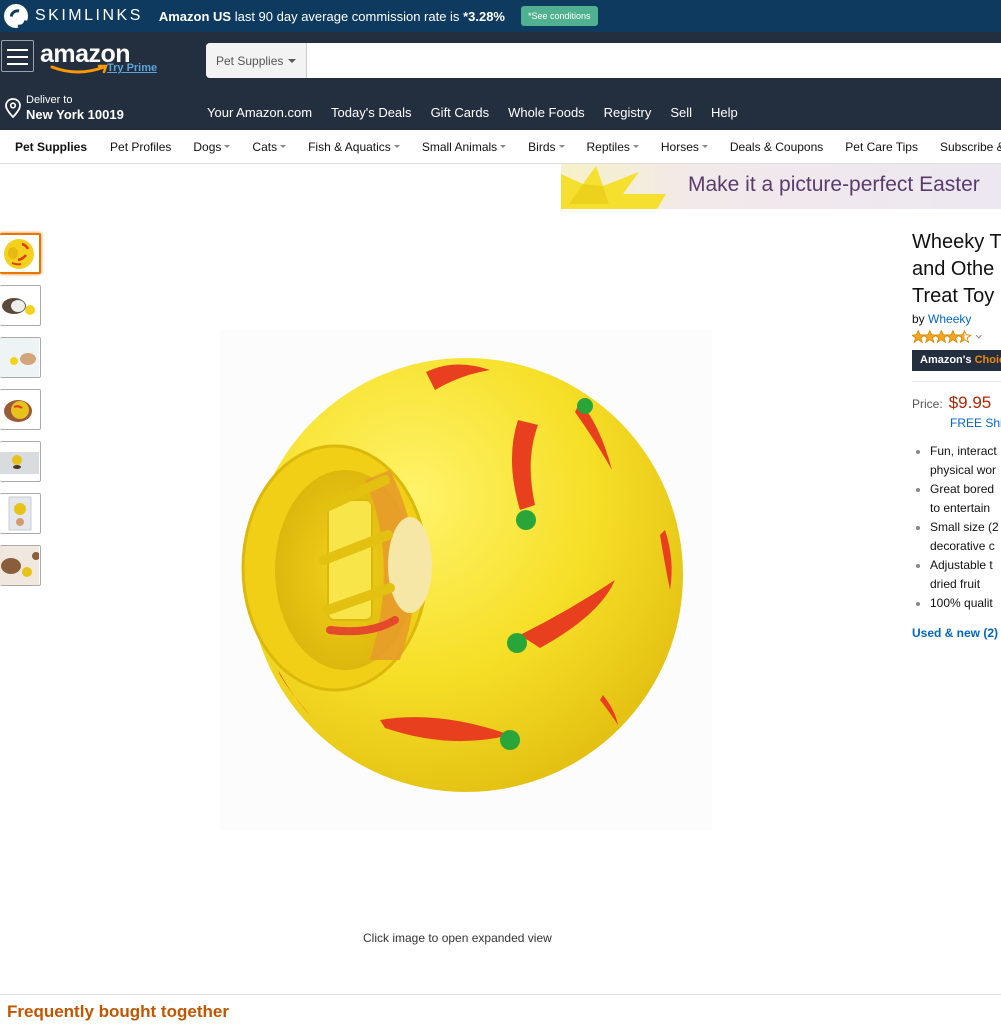  Describe the element at coordinates (962, 489) in the screenshot. I see `bullet-text: Great bored` at that location.